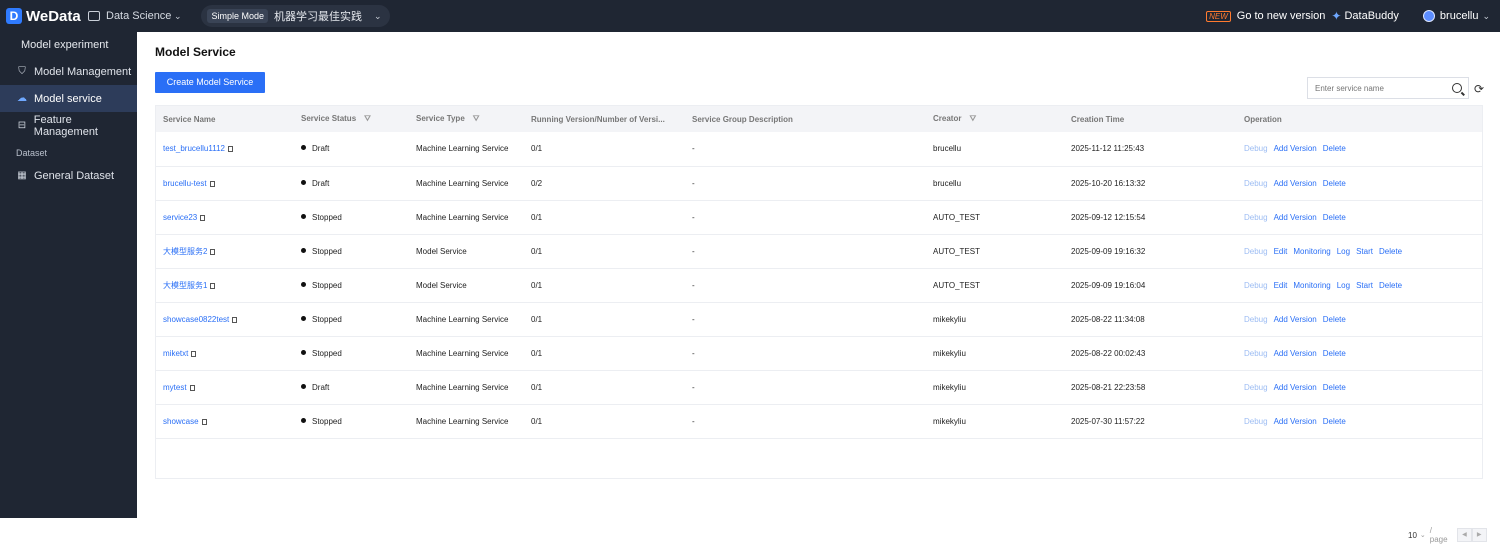  I want to click on brand: D WeData, so click(46, 16).